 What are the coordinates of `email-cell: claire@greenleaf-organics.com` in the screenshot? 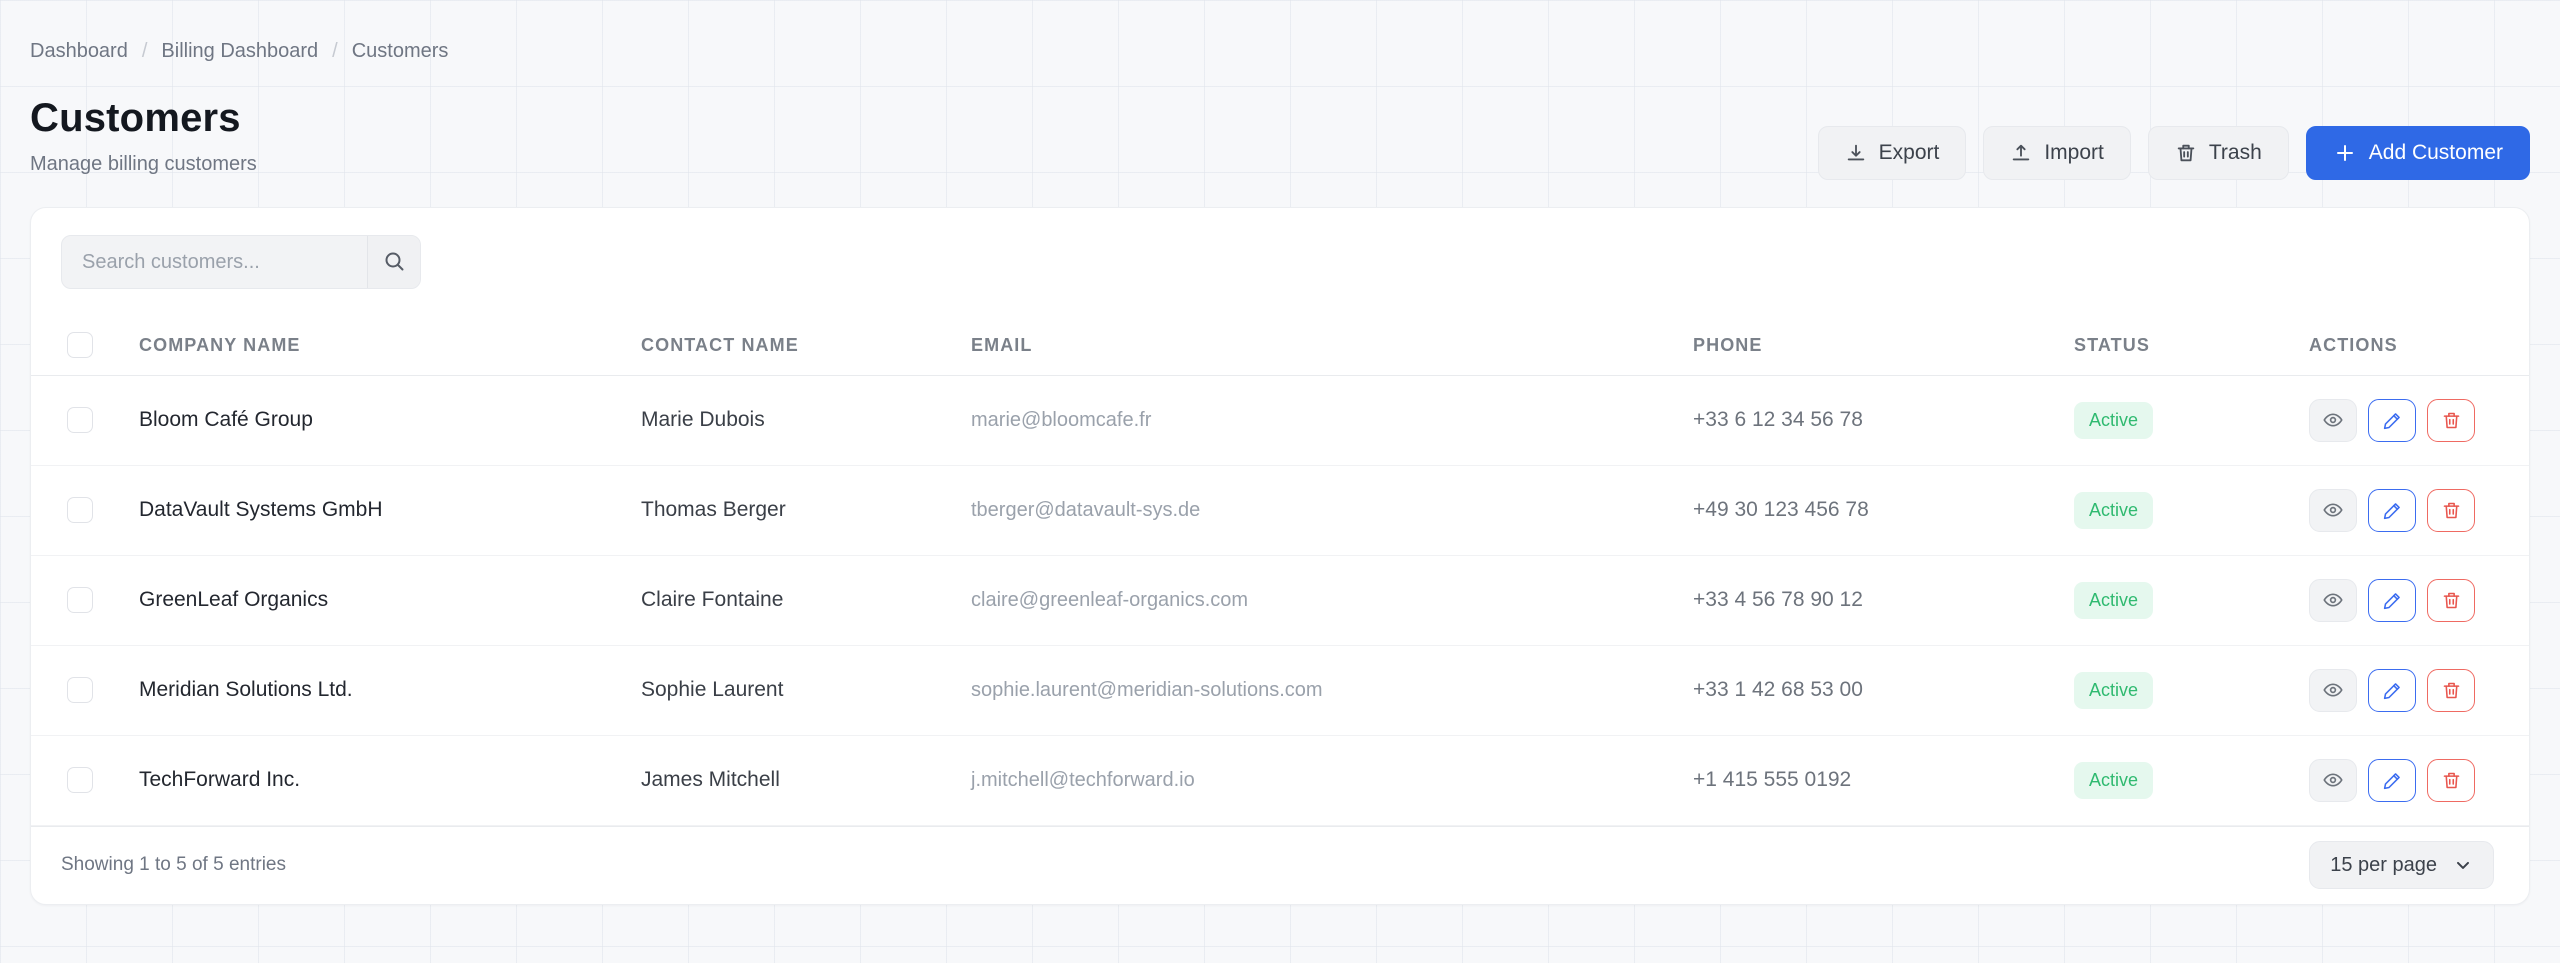 It's located at (1110, 599).